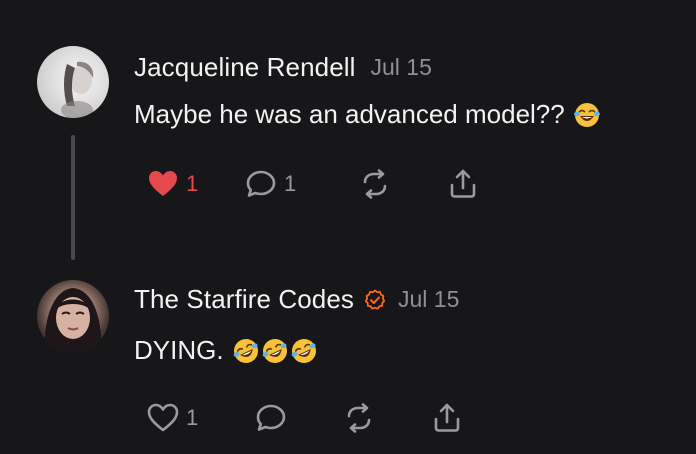 Image resolution: width=696 pixels, height=454 pixels. I want to click on comment-body: DYING., so click(226, 350).